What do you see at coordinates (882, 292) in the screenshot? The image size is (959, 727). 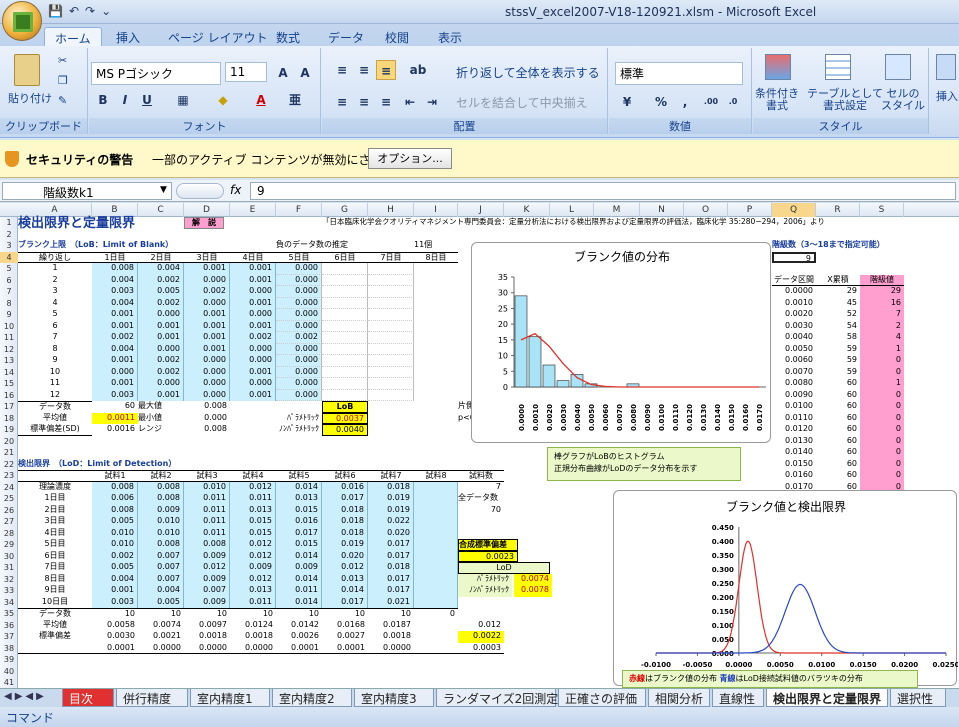 I see `bin-cell: 29` at bounding box center [882, 292].